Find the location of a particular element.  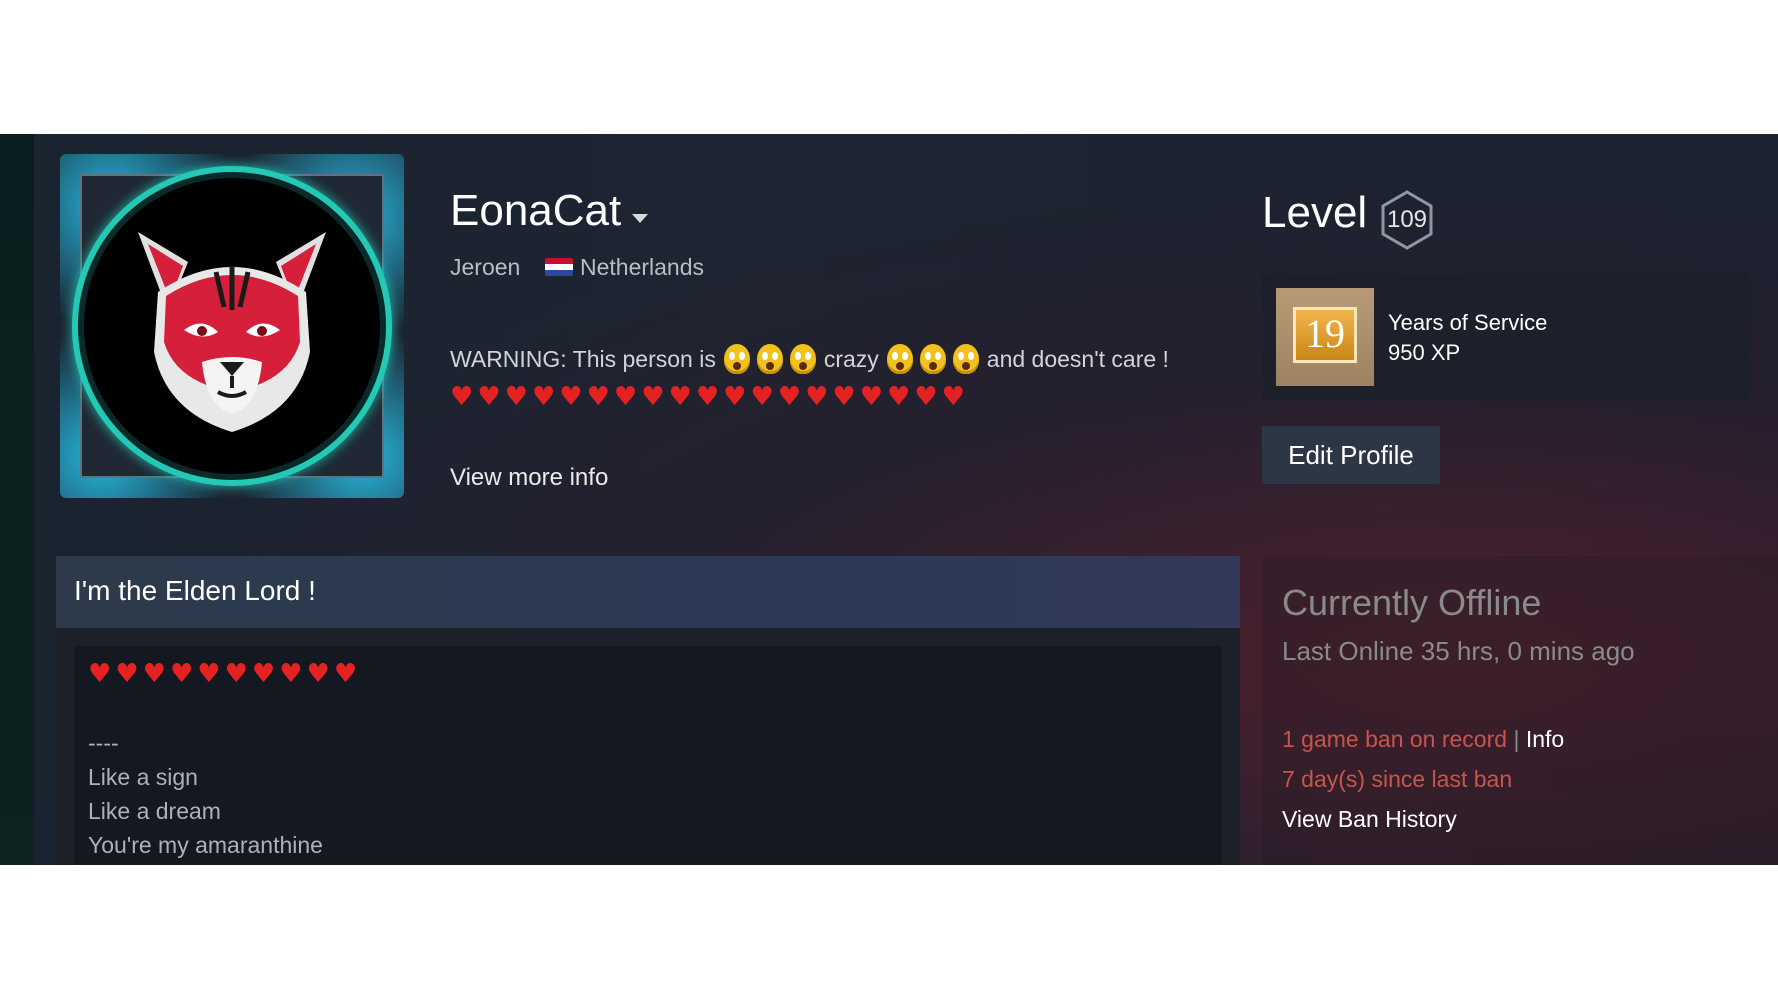

favorite-badge: 19 Years of Service 950 XP is located at coordinates (1505, 337).